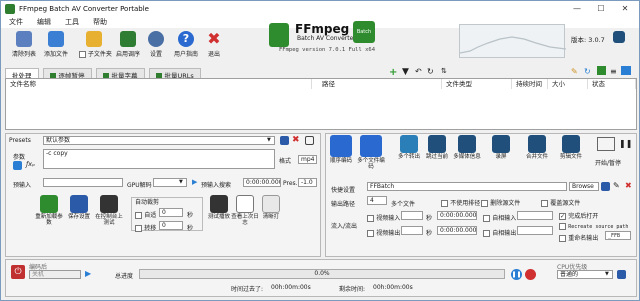 This screenshot has height=301, width=640. What do you see at coordinates (467, 147) in the screenshot?
I see `media-info-button: 多媒体信息` at bounding box center [467, 147].